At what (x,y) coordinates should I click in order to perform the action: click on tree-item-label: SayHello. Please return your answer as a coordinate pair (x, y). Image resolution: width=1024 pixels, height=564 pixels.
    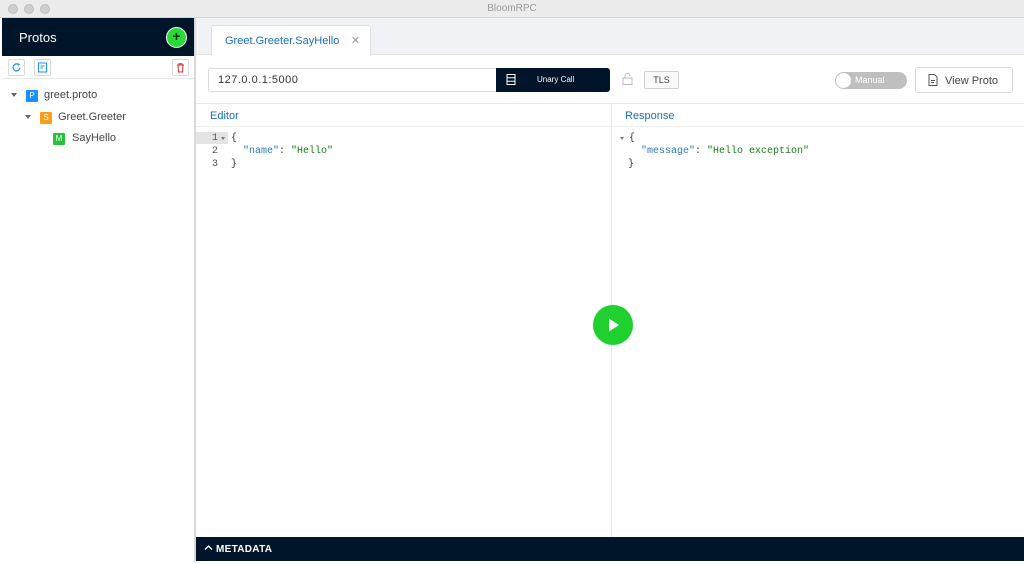
    Looking at the image, I should click on (94, 138).